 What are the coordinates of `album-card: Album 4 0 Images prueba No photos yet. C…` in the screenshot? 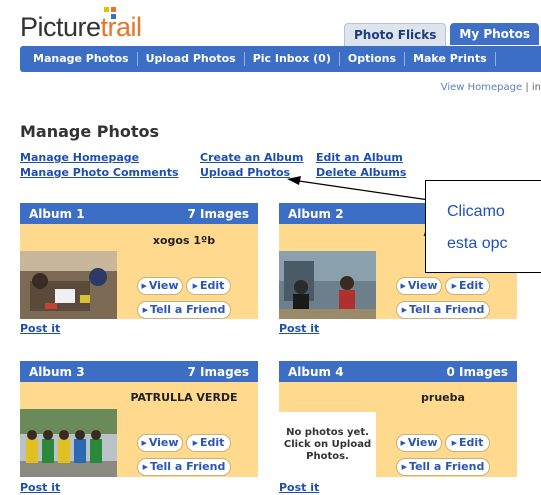 It's located at (398, 419).